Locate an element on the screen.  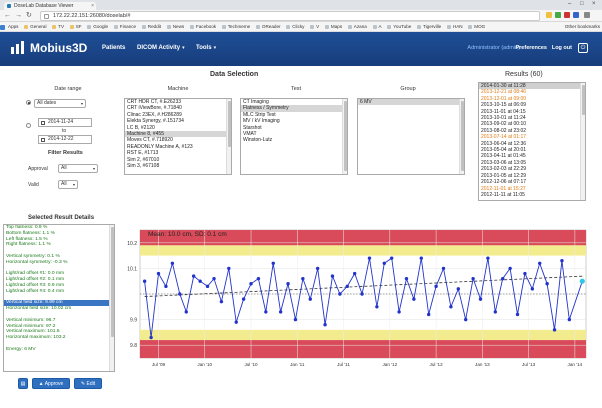
valid-select: All ▾ is located at coordinates (68, 184).